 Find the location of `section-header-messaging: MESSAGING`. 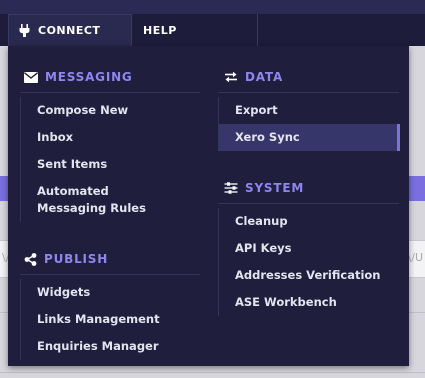

section-header-messaging: MESSAGING is located at coordinates (78, 77).